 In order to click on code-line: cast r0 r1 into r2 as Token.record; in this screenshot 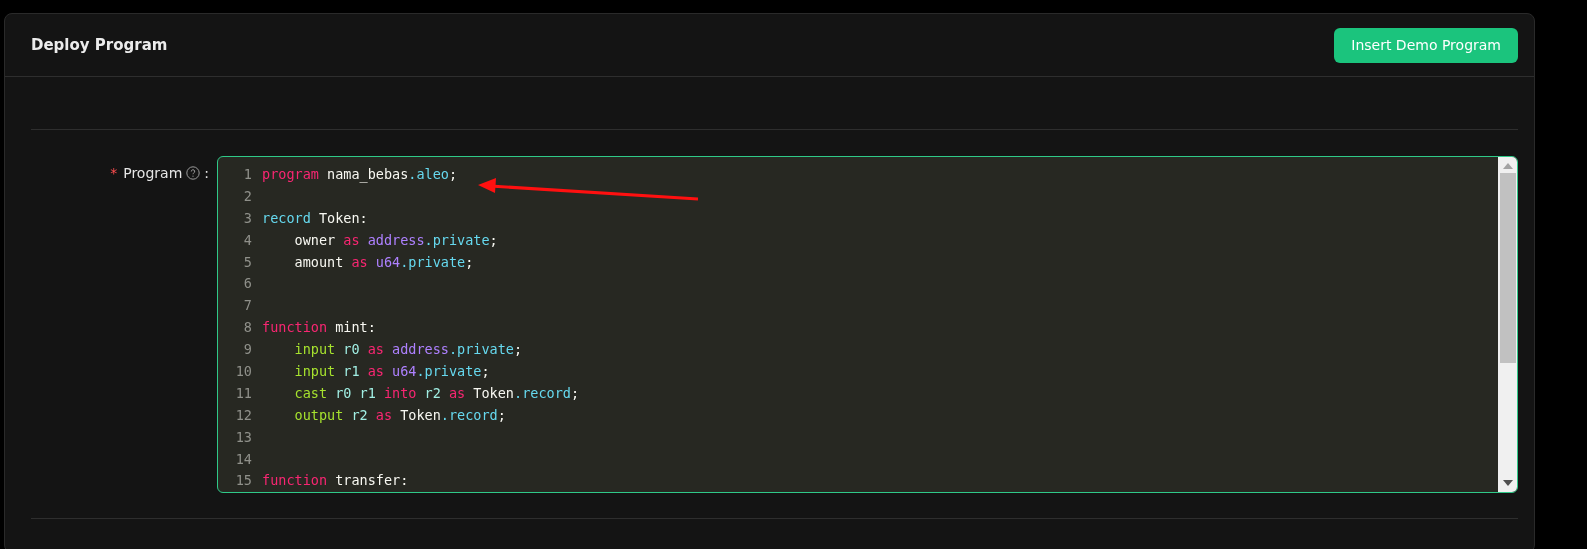, I will do `click(436, 392)`.